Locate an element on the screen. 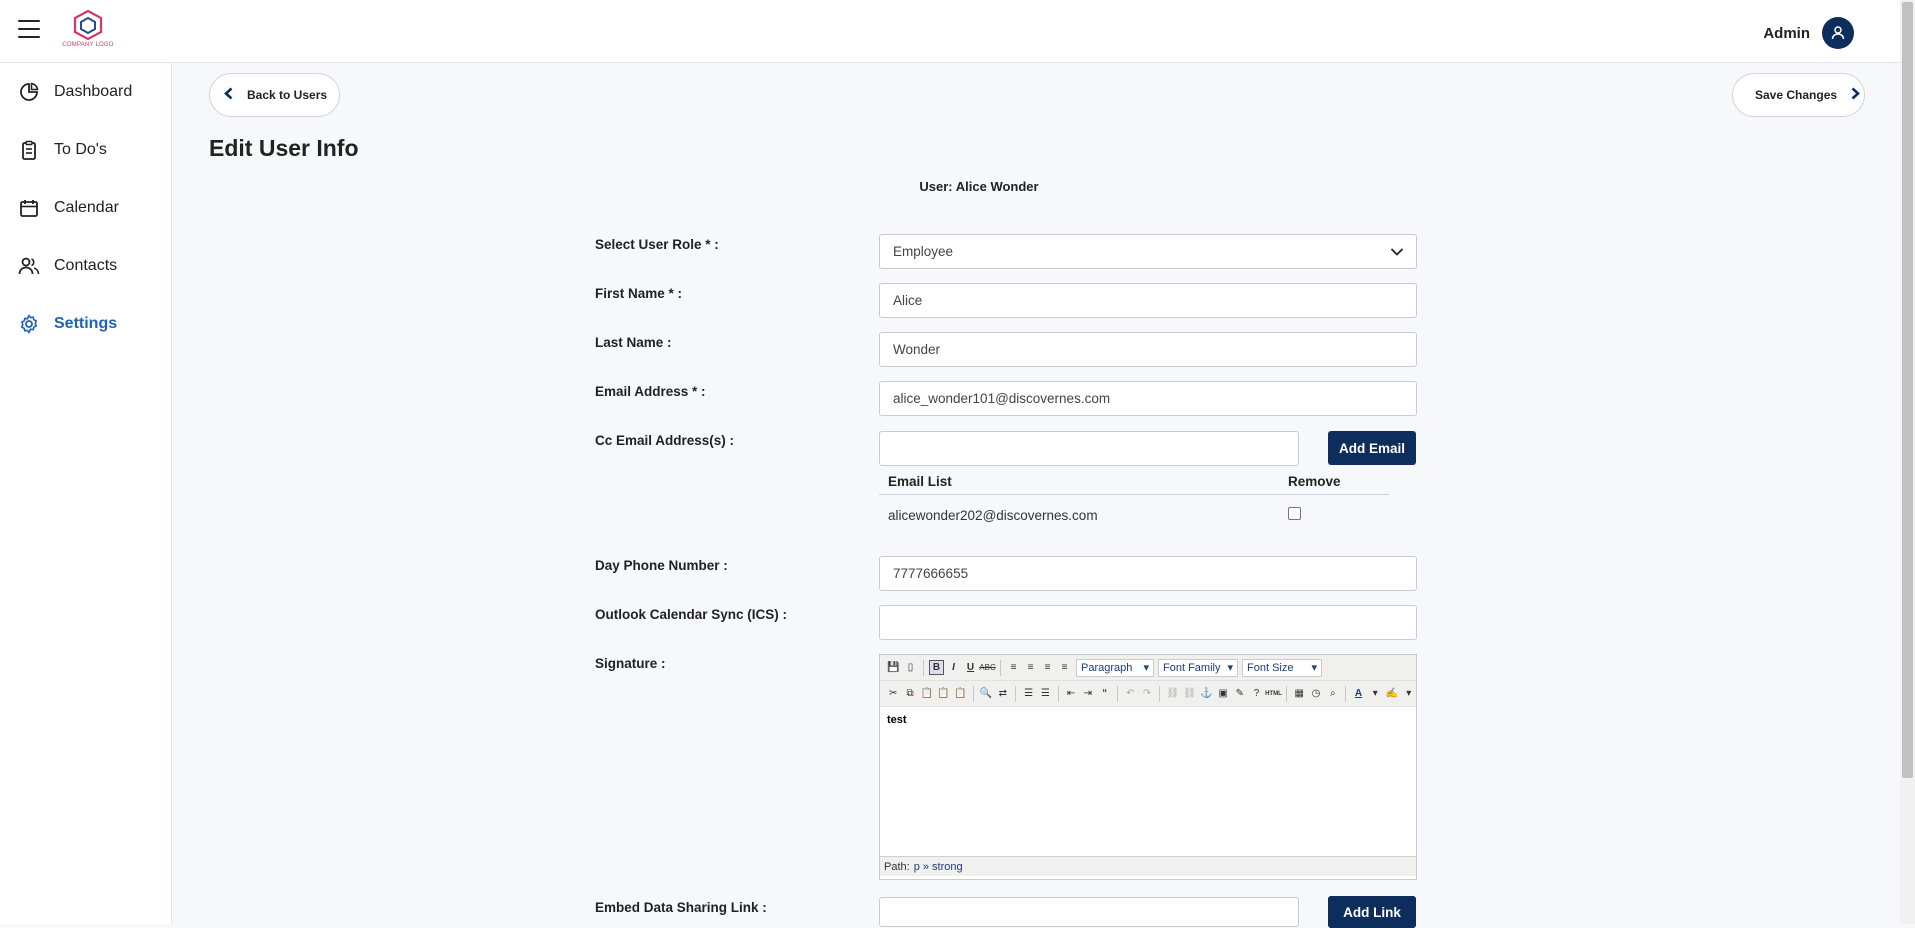 This screenshot has width=1915, height=928. link-icon: ⛓ is located at coordinates (1172, 693).